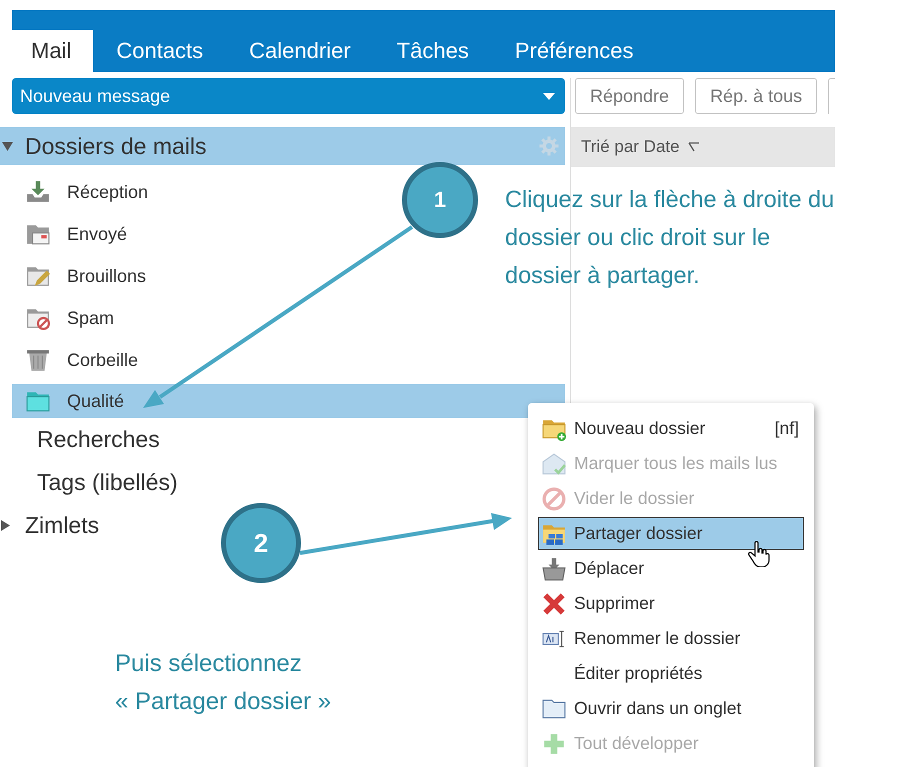  What do you see at coordinates (671, 533) in the screenshot?
I see `menu-item: Partager dossier` at bounding box center [671, 533].